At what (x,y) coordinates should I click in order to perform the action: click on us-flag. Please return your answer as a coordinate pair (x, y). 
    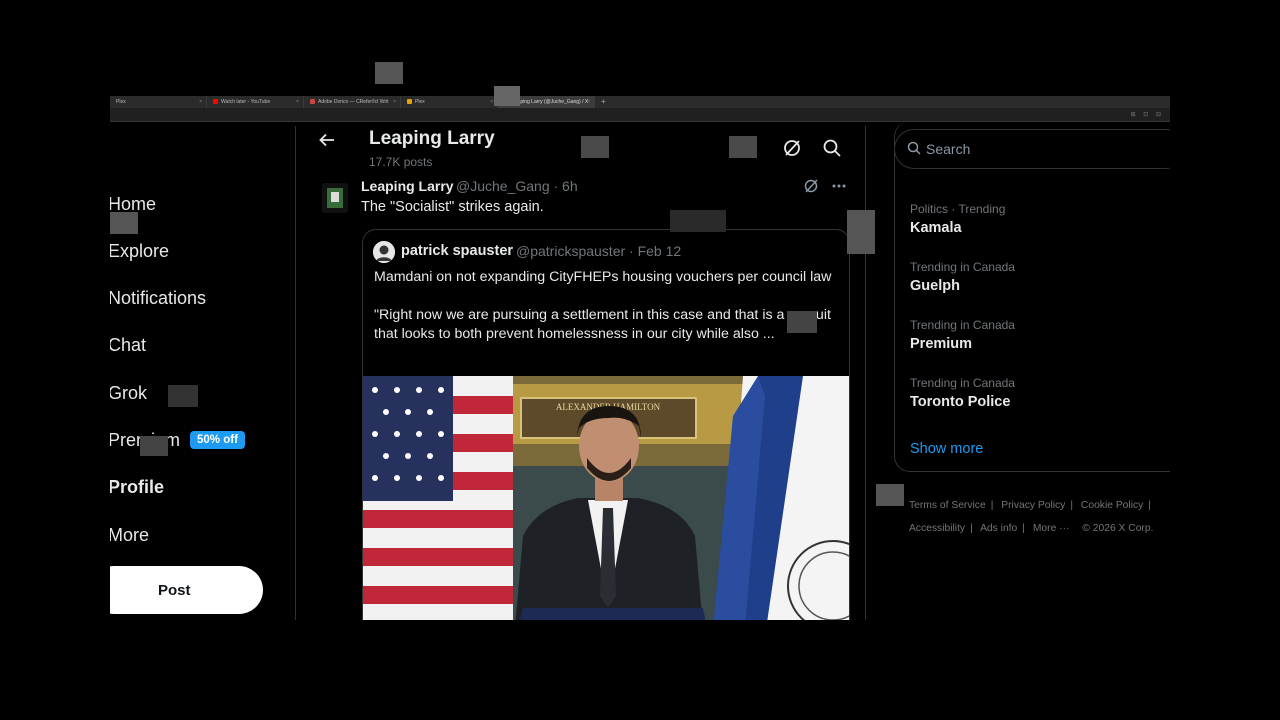
    Looking at the image, I should click on (438, 498).